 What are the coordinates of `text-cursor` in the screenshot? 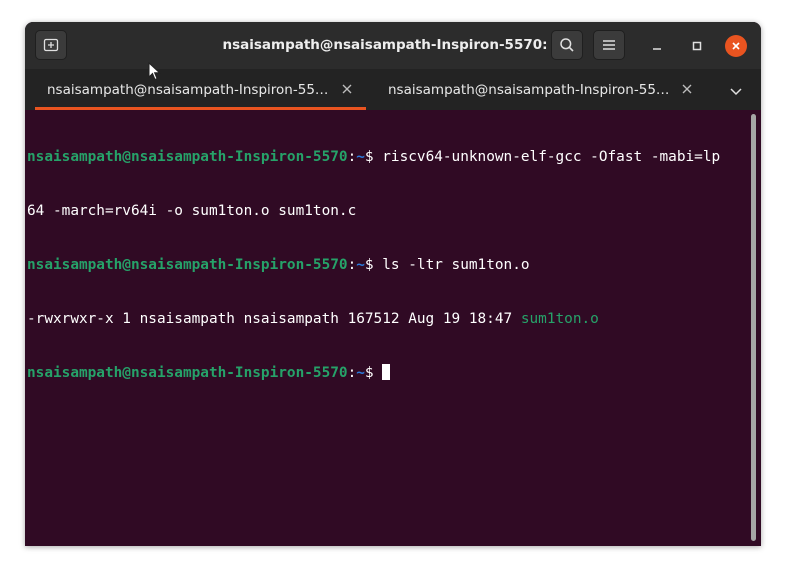 It's located at (386, 372).